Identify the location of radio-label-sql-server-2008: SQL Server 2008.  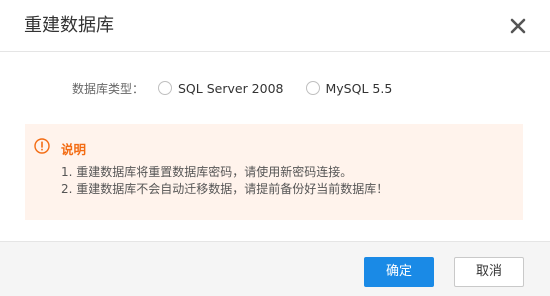
(231, 88).